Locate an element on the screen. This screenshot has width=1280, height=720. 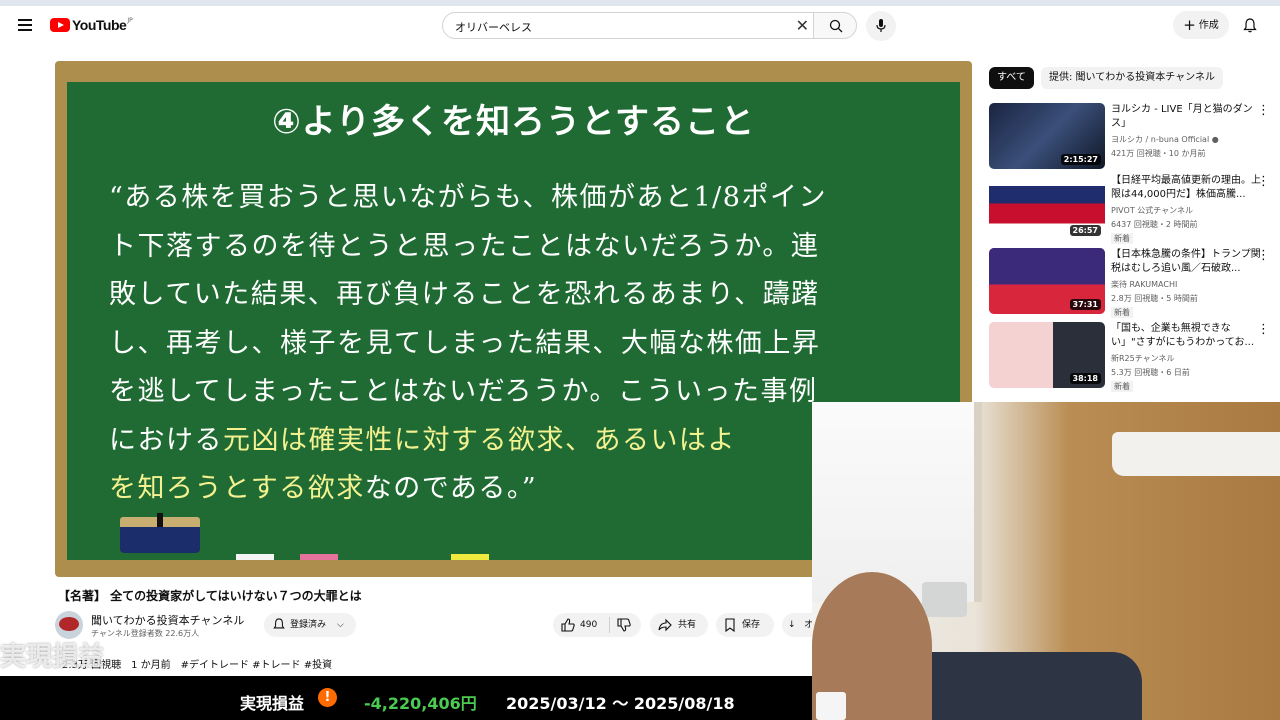
board-line: 敗していた結果、再び負けることを恐れるあまり、躊躇 is located at coordinates (464, 294).